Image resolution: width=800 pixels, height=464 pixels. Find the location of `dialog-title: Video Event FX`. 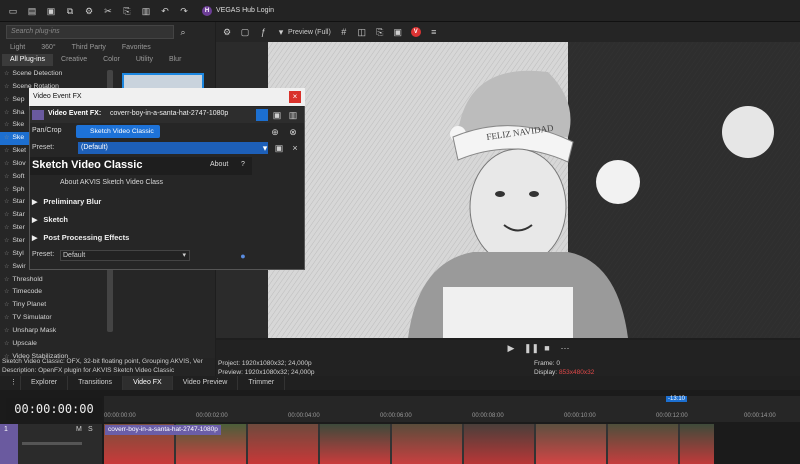

dialog-title: Video Event FX is located at coordinates (167, 97).